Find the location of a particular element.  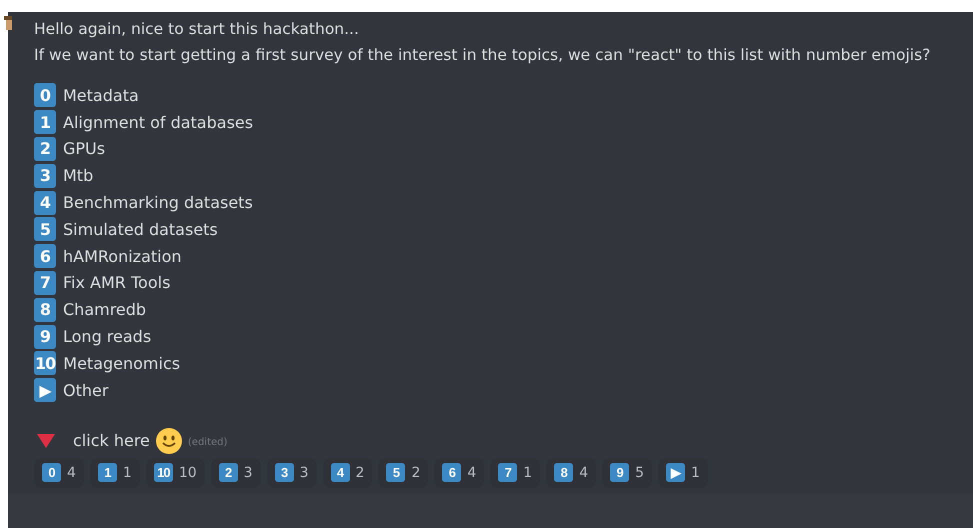

reaction-button: 7 1 is located at coordinates (515, 473).